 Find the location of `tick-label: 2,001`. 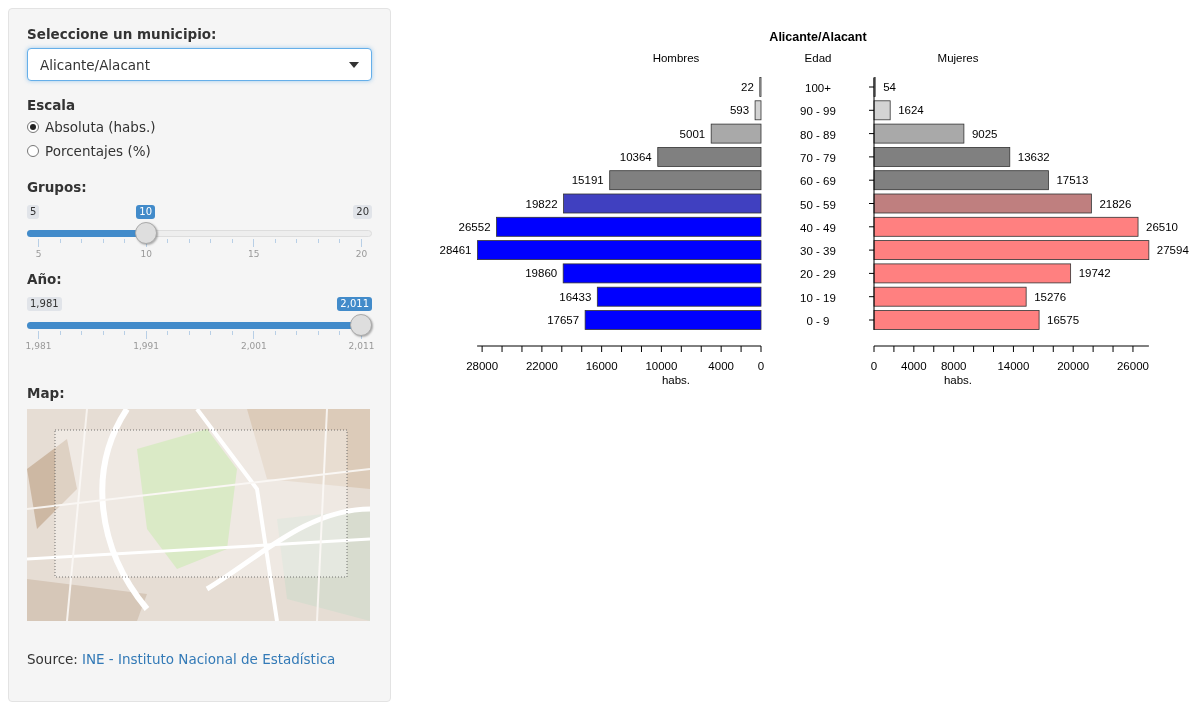

tick-label: 2,001 is located at coordinates (253, 346).